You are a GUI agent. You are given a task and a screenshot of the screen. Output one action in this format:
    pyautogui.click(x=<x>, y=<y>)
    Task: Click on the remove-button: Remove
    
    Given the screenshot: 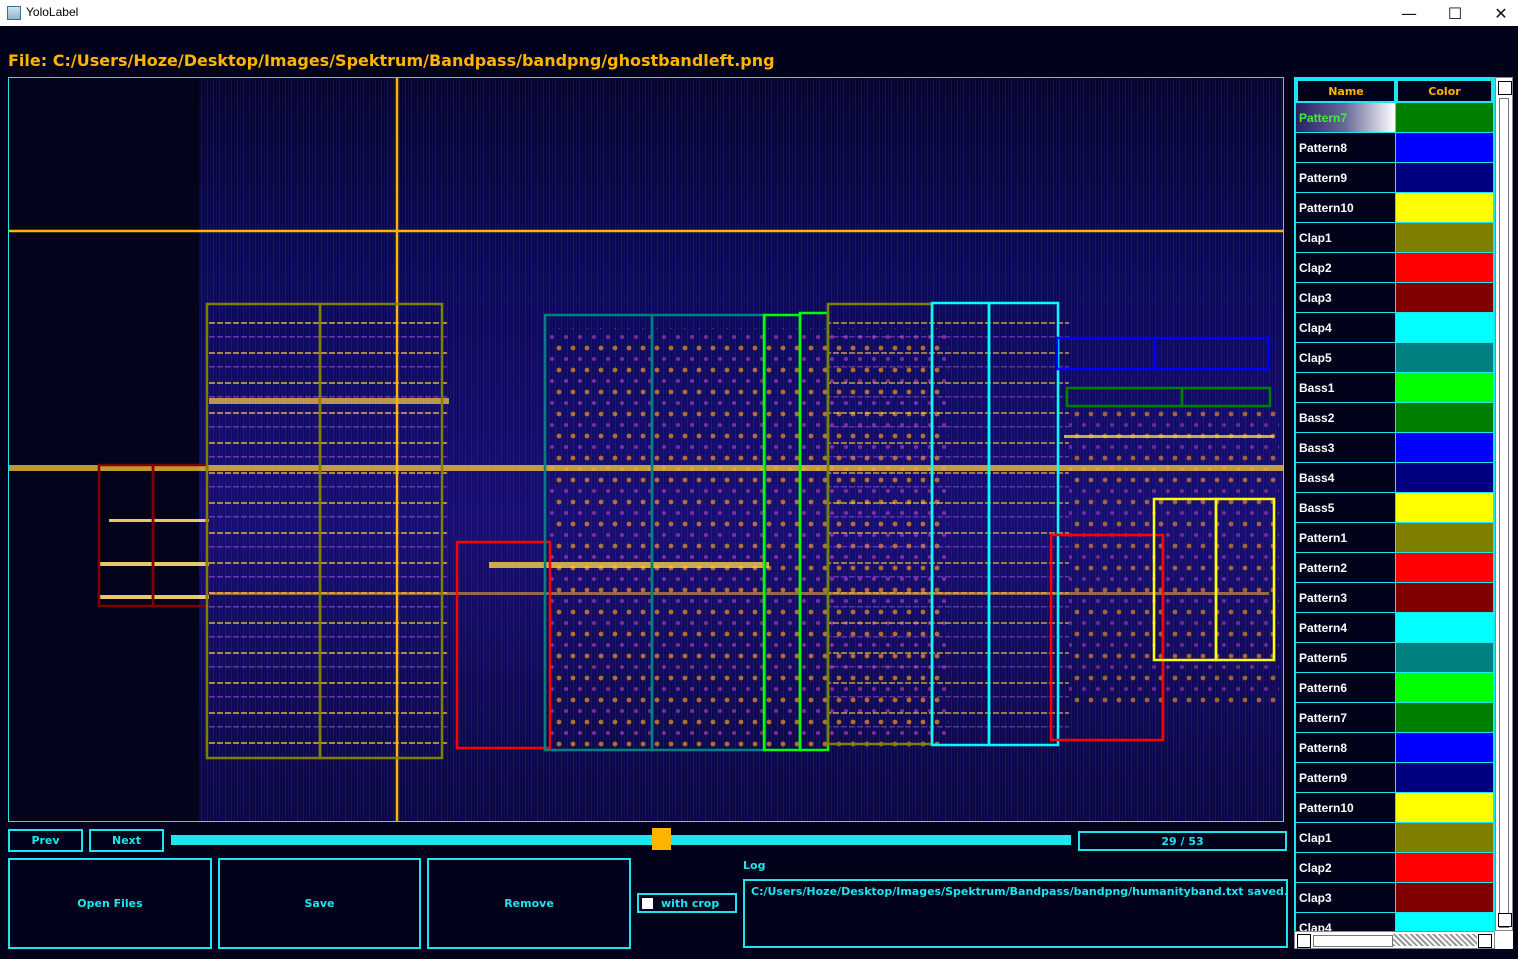 What is the action you would take?
    pyautogui.click(x=529, y=903)
    